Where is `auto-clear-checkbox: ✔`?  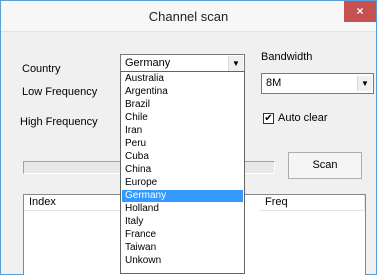 auto-clear-checkbox: ✔ is located at coordinates (268, 118).